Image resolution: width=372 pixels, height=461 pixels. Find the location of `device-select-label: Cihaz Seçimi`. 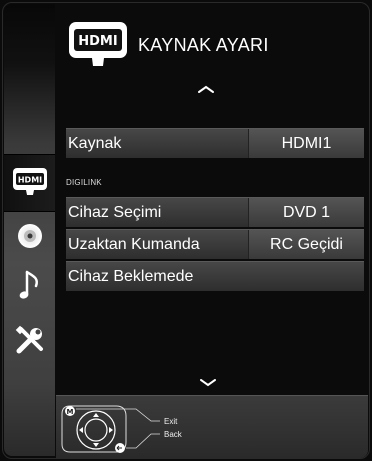

device-select-label: Cihaz Seçimi is located at coordinates (115, 212).